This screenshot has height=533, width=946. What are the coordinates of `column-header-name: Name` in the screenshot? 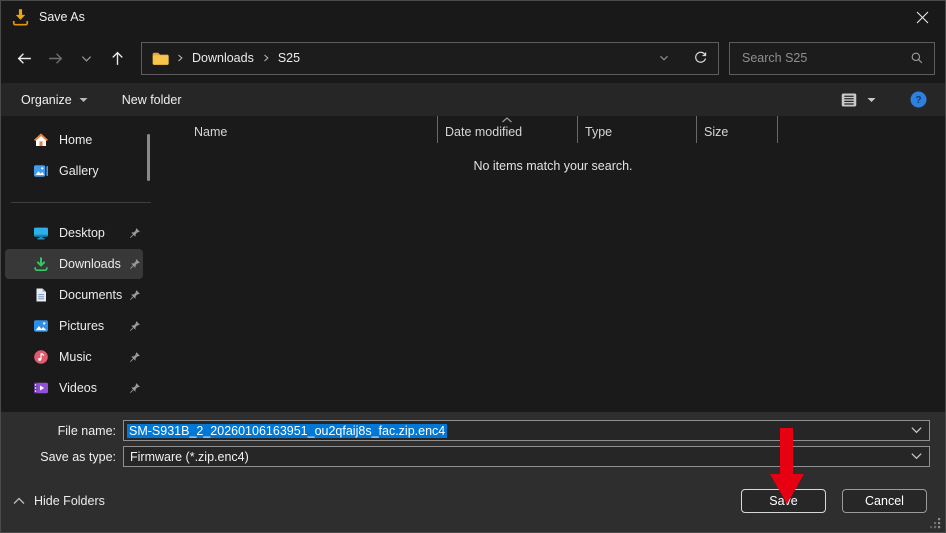 It's located at (299, 129).